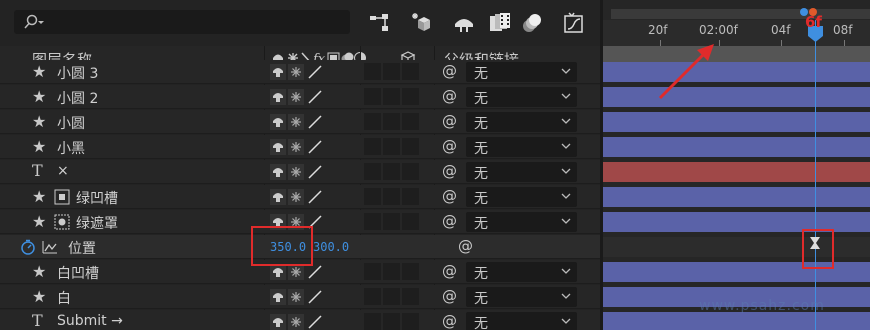  I want to click on layer-name: Submit →, so click(90, 321).